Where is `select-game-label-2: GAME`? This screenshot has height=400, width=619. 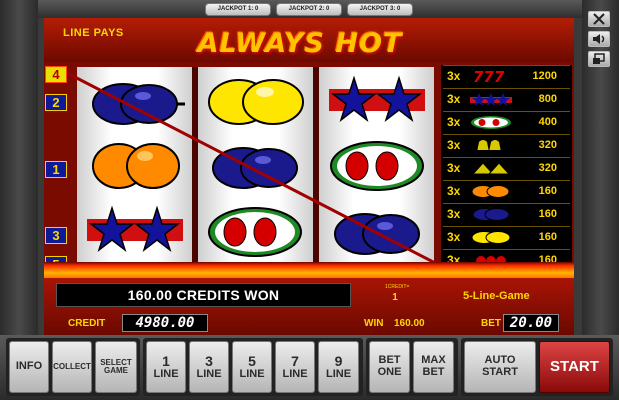
select-game-label-2: GAME is located at coordinates (116, 370).